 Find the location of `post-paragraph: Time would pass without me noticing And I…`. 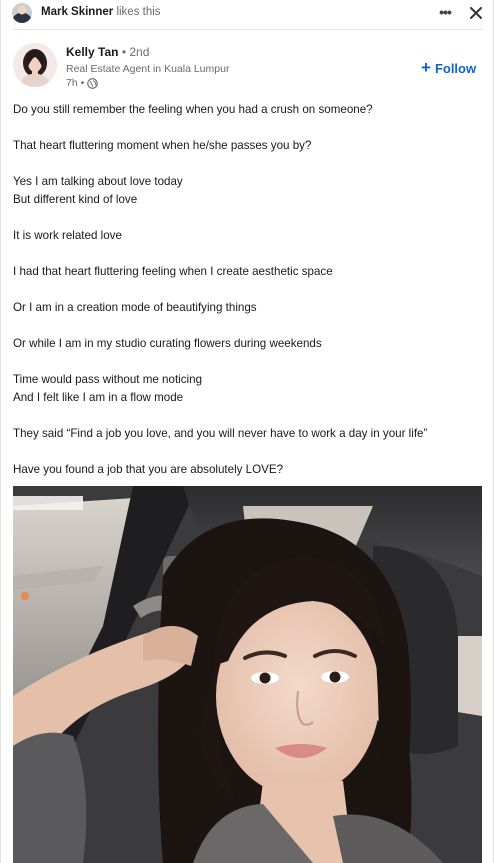

post-paragraph: Time would pass without me noticing And I… is located at coordinates (248, 389).